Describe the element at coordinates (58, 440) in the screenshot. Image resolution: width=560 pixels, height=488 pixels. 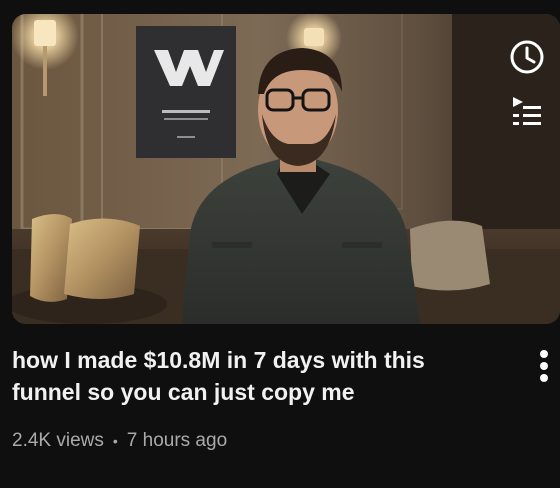
I see `view-count: 2.4K views` at that location.